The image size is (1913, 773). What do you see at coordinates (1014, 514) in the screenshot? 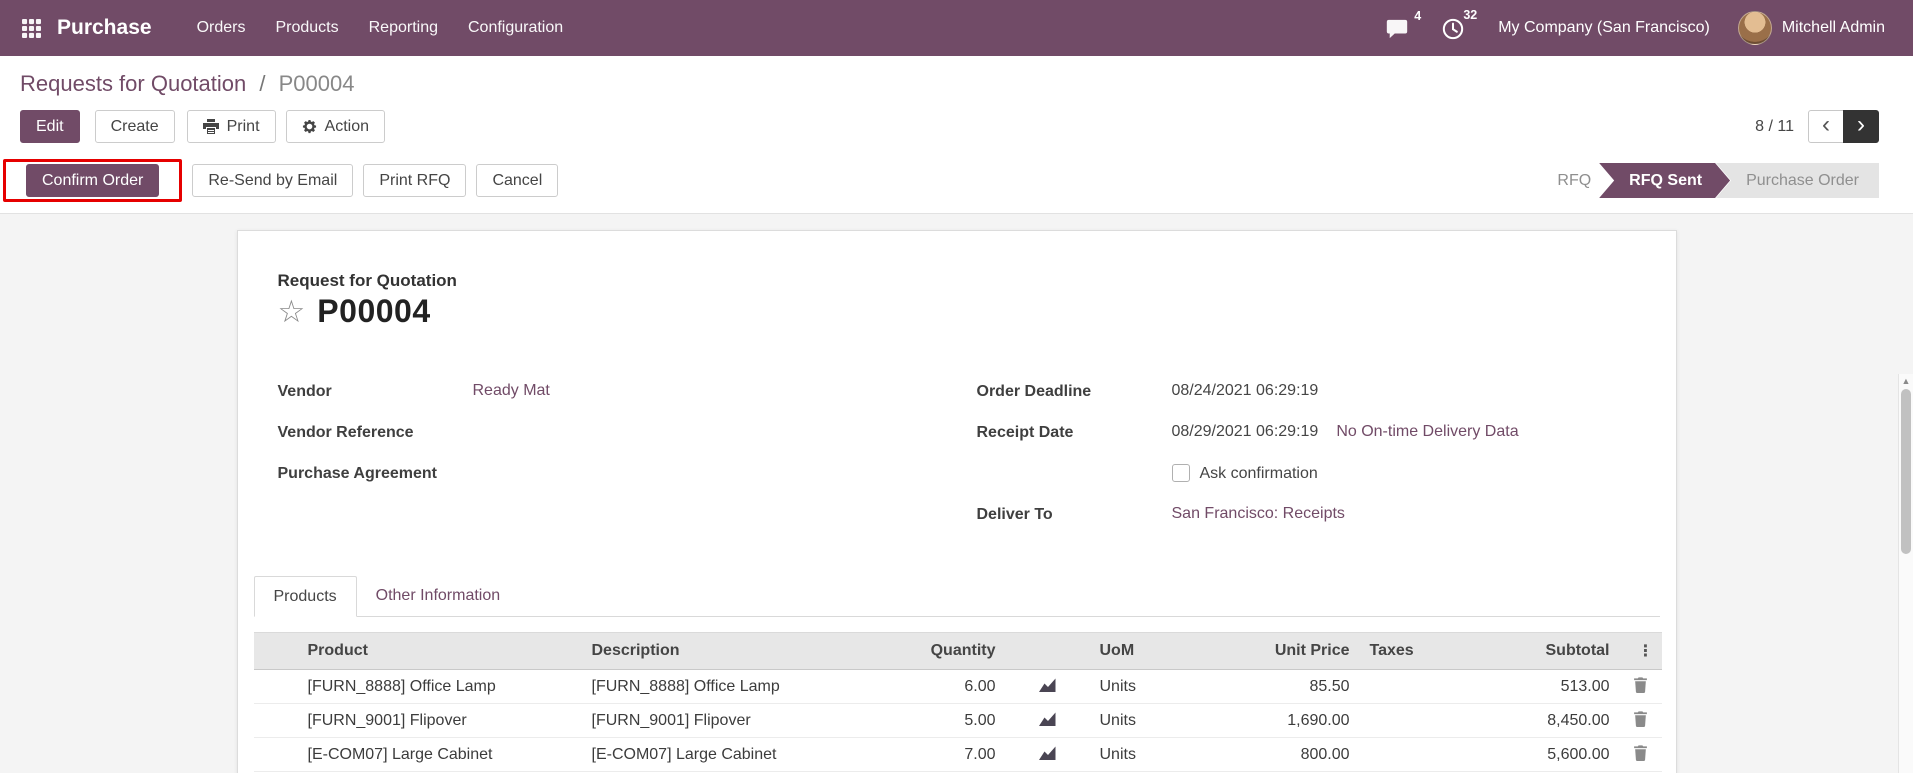
I see `deliver-to-label: Deliver To` at bounding box center [1014, 514].